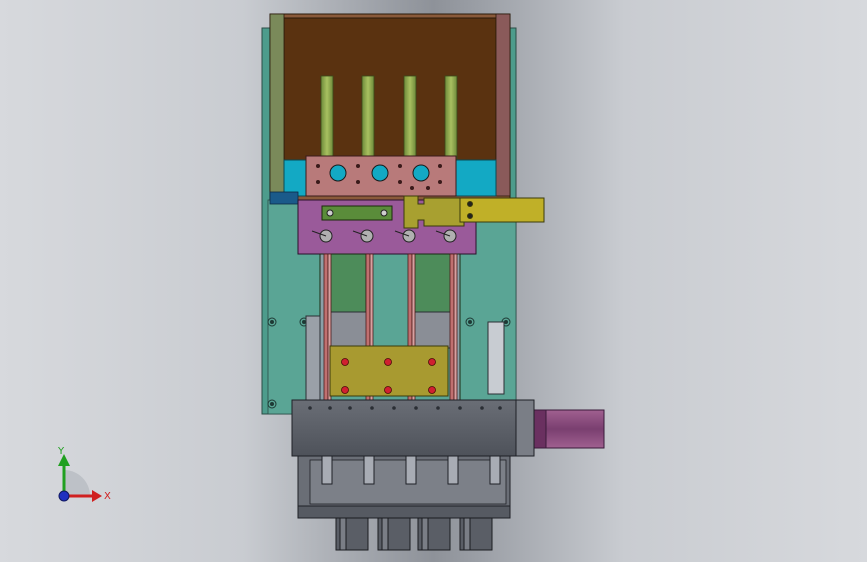 The width and height of the screenshot is (867, 562). What do you see at coordinates (84, 474) in the screenshot?
I see `reference-triad: Y X` at bounding box center [84, 474].